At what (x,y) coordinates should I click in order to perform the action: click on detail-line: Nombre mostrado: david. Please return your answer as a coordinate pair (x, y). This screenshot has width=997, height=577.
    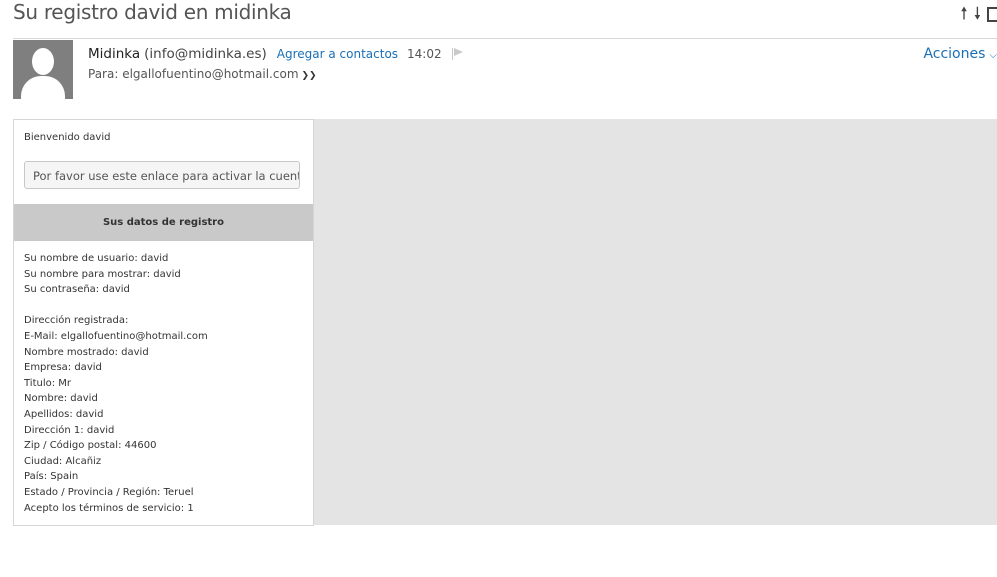
    Looking at the image, I should click on (86, 352).